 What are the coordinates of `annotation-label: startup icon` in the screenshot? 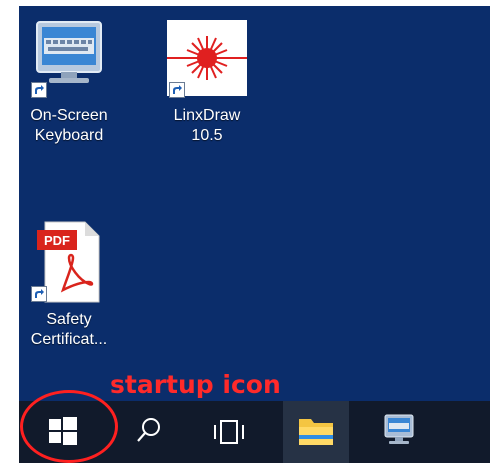 It's located at (195, 384).